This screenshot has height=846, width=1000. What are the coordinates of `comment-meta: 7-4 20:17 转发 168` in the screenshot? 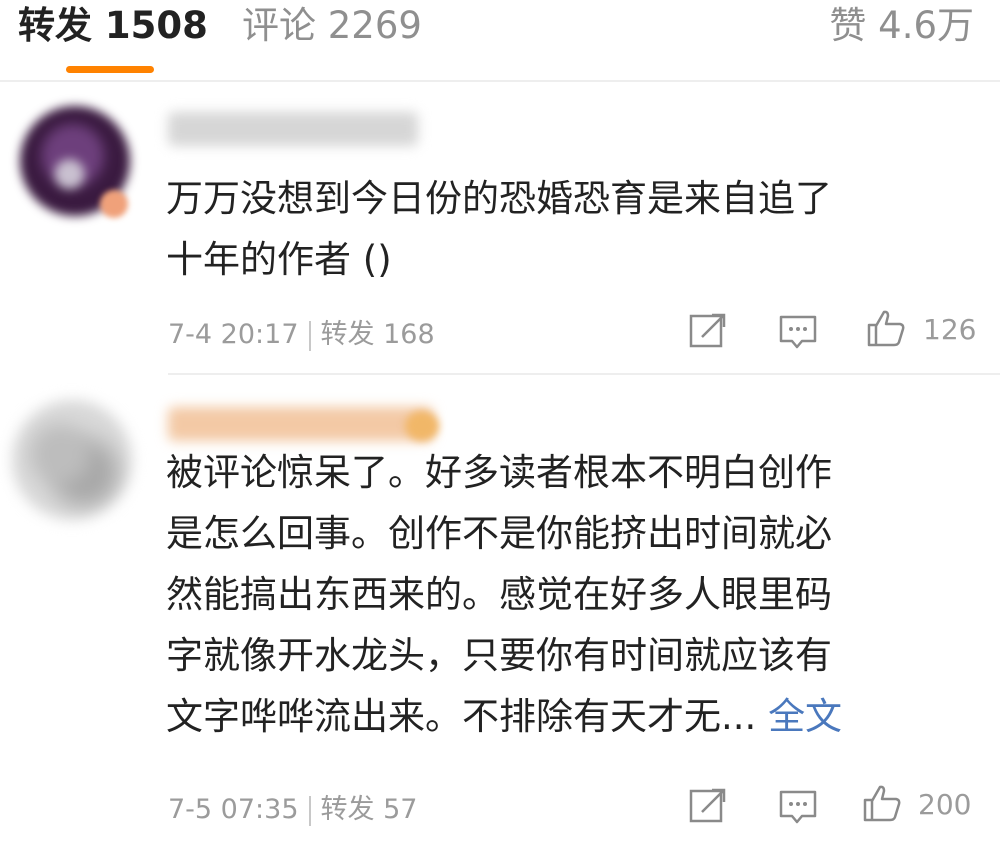 It's located at (301, 331).